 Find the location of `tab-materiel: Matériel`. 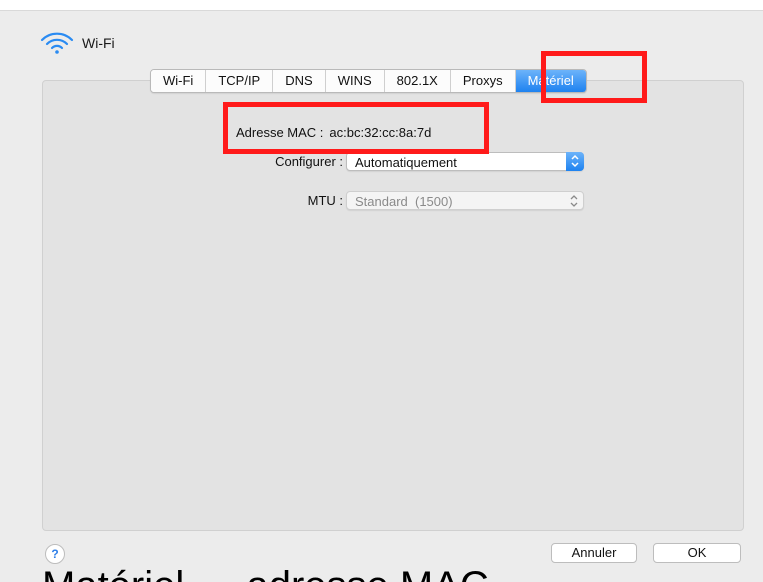

tab-materiel: Matériel is located at coordinates (550, 81).